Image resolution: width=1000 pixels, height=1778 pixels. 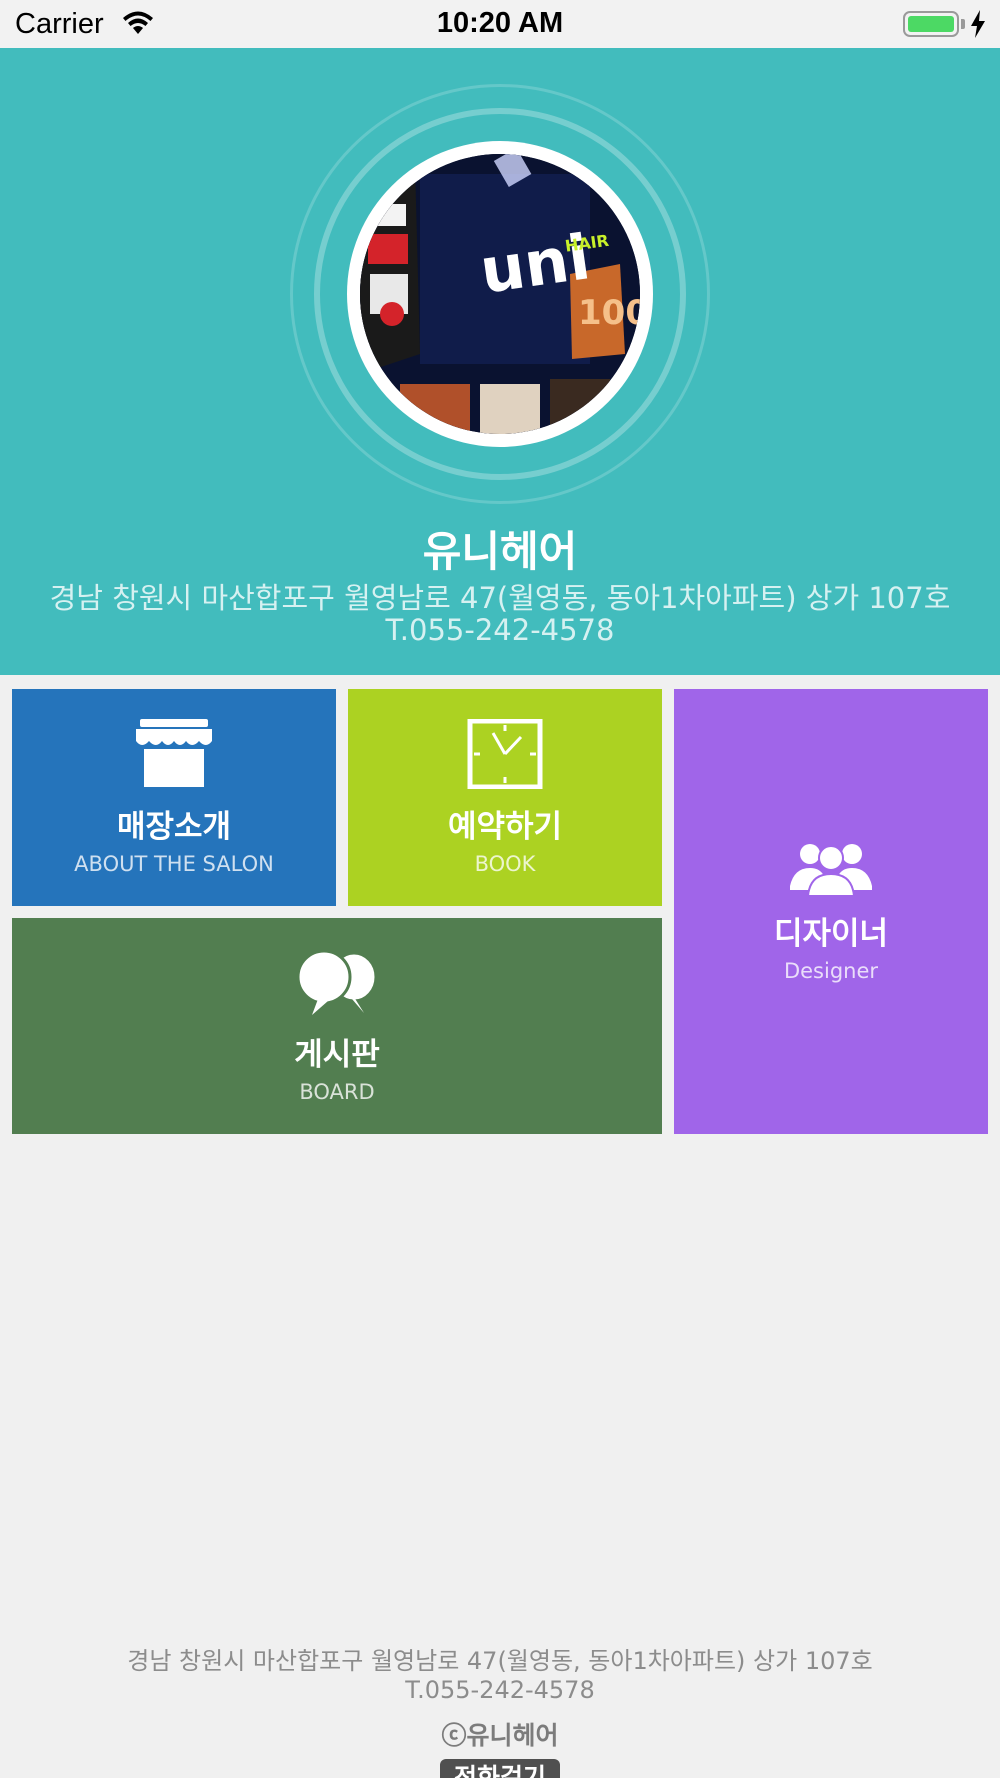 I want to click on about-salon-tile: 매장소개 ABOUT THE SALON, so click(x=174, y=797).